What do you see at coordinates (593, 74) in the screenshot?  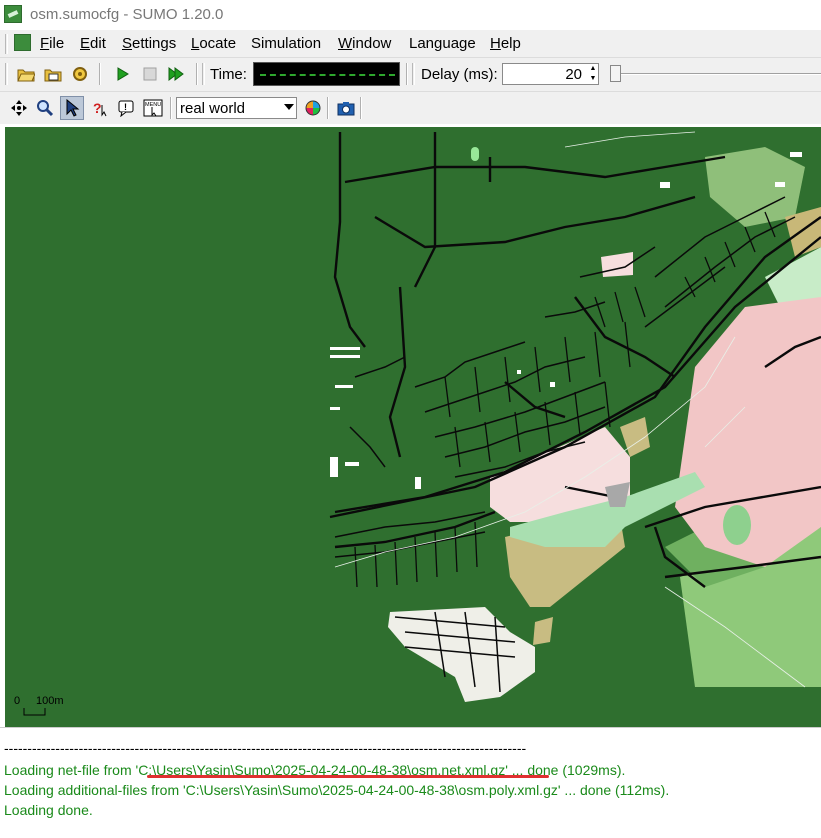 I see `delay-spinner: ▲ ▼` at bounding box center [593, 74].